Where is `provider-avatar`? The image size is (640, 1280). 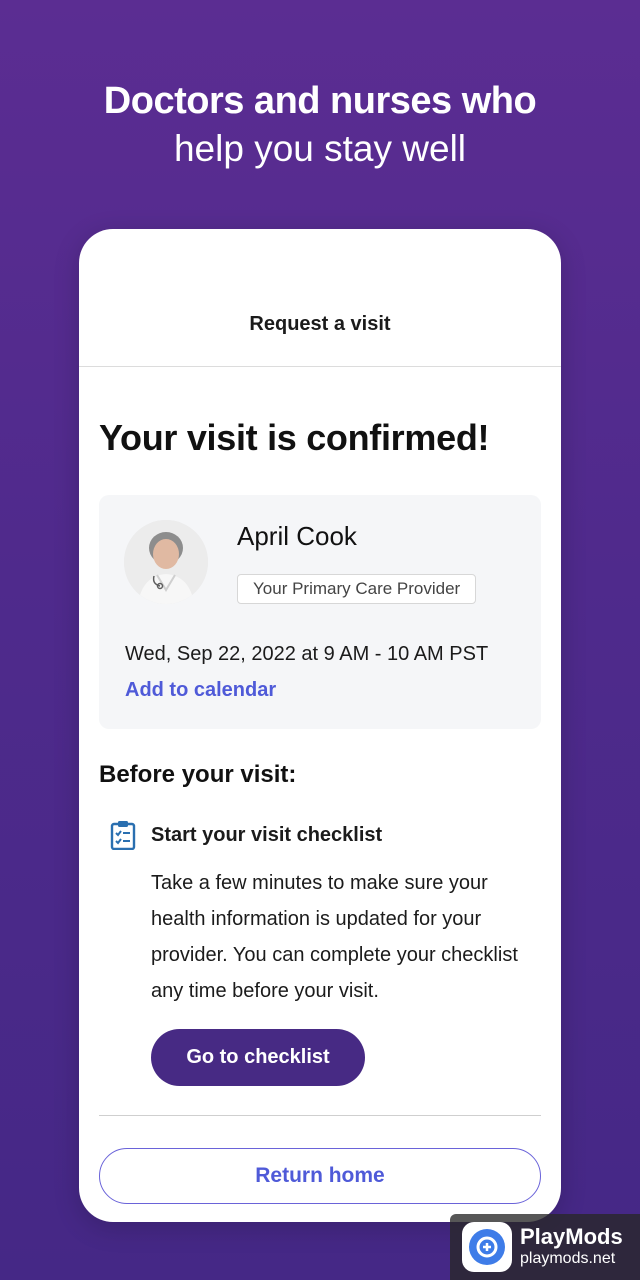
provider-avatar is located at coordinates (166, 562).